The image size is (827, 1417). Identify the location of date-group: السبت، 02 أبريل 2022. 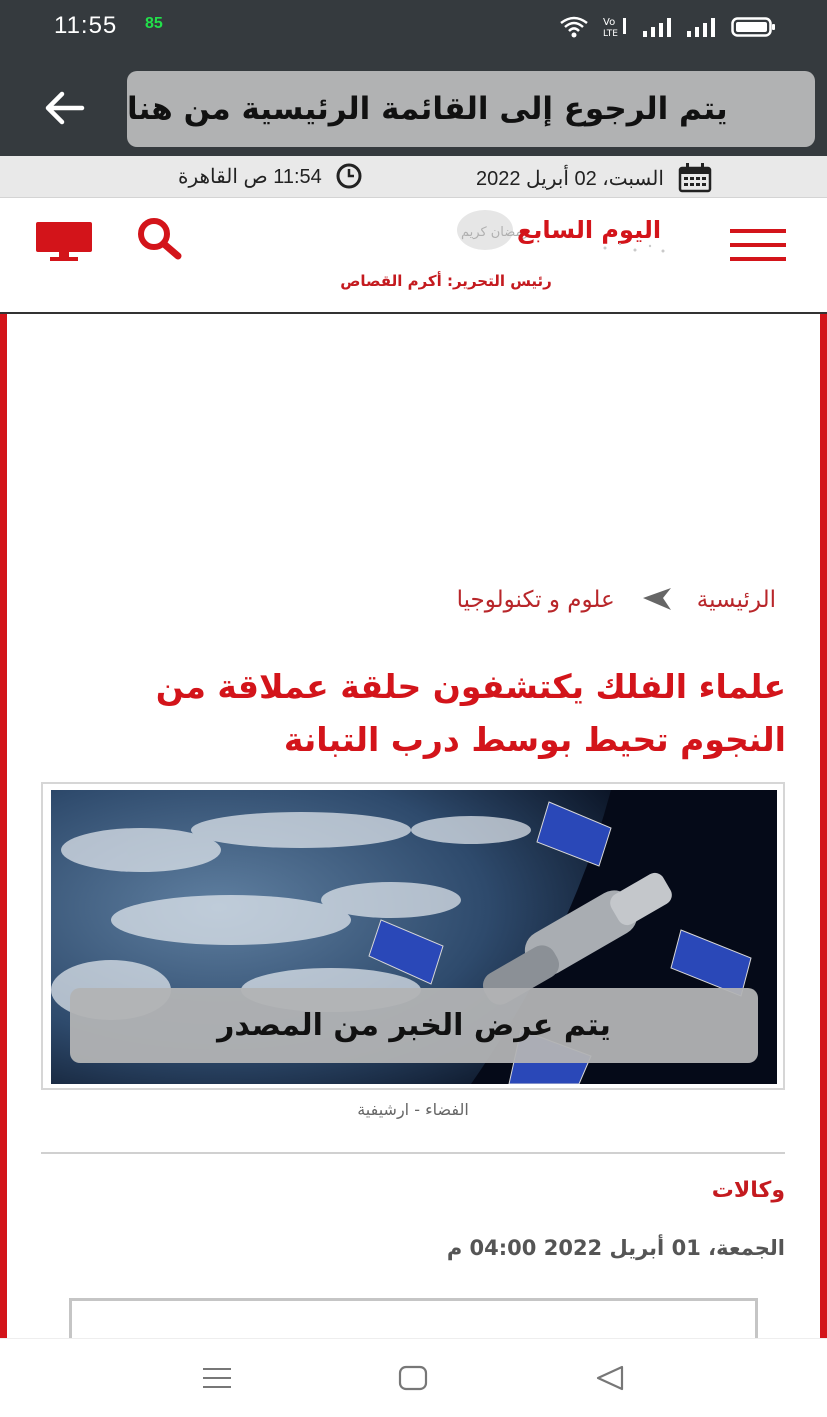
(594, 178).